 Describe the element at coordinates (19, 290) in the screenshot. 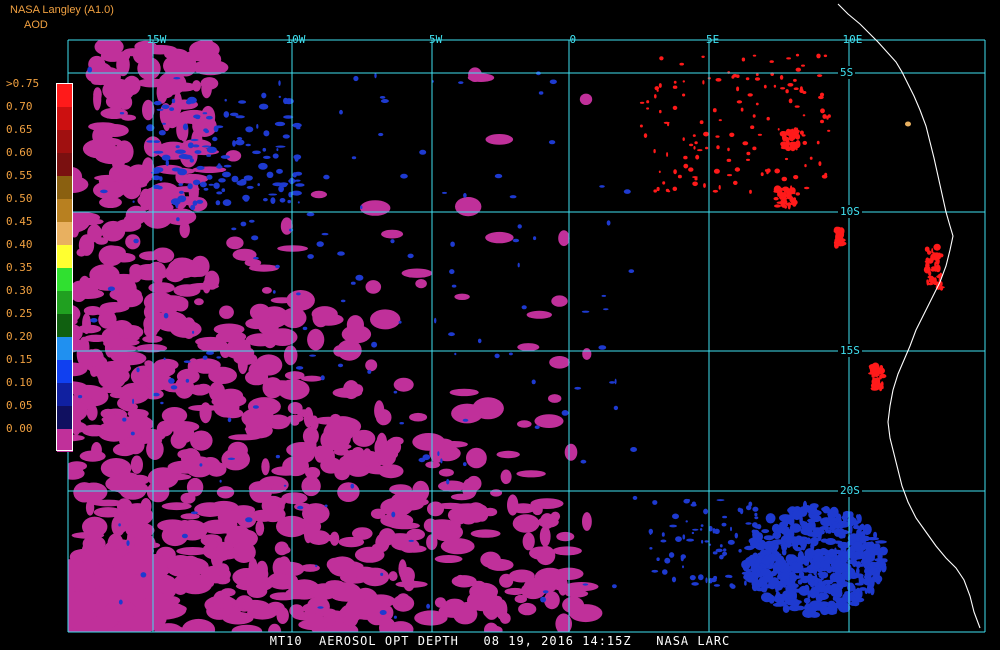

I see `legend-label: 0.30` at that location.